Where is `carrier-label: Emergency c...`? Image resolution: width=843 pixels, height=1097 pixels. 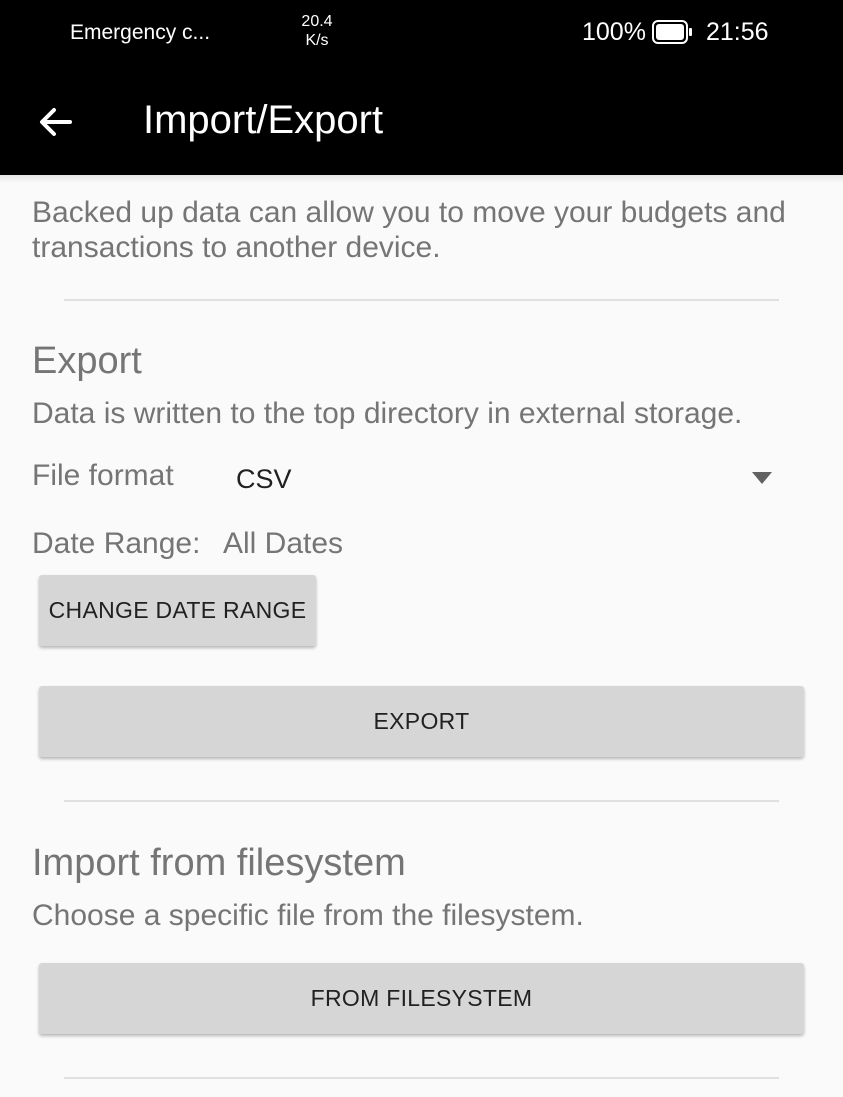
carrier-label: Emergency c... is located at coordinates (140, 32).